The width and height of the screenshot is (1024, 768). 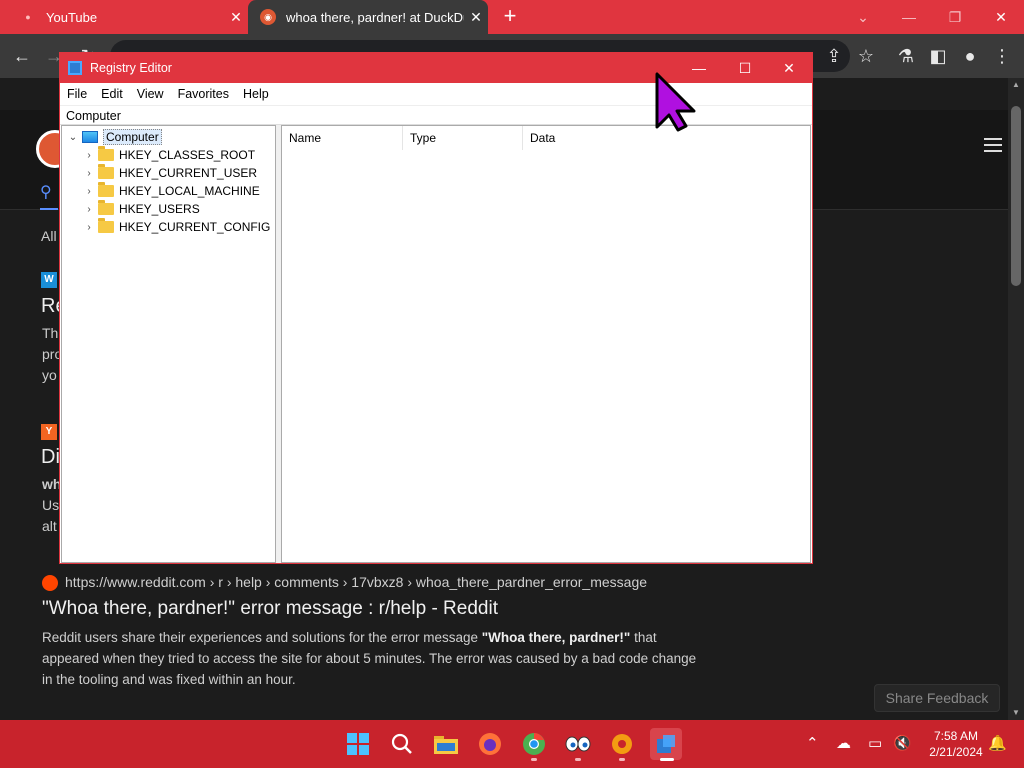 I want to click on display-icon: ▭, so click(x=875, y=743).